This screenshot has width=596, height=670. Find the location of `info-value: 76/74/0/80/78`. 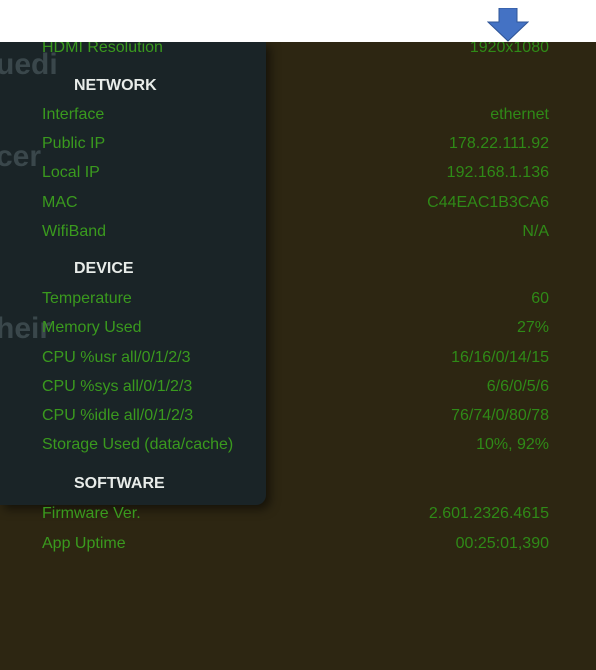

info-value: 76/74/0/80/78 is located at coordinates (500, 415).